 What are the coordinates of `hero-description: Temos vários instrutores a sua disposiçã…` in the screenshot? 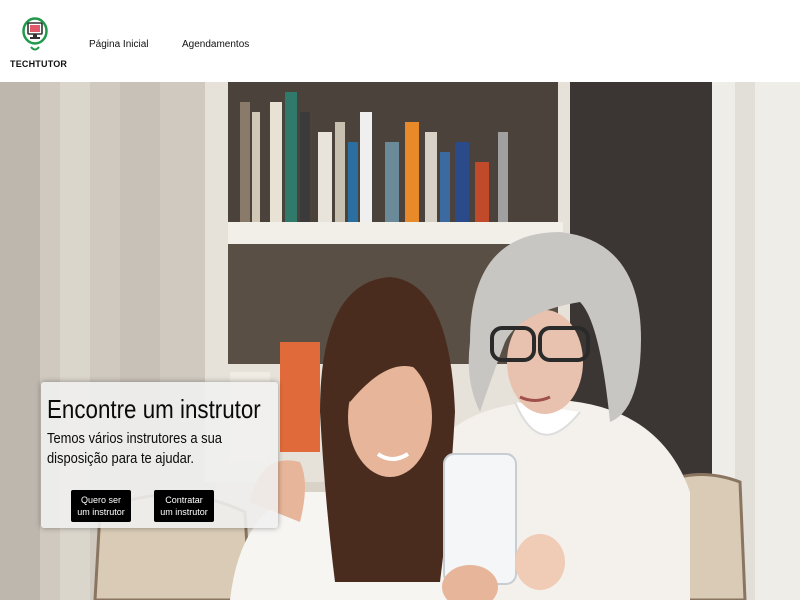 It's located at (134, 448).